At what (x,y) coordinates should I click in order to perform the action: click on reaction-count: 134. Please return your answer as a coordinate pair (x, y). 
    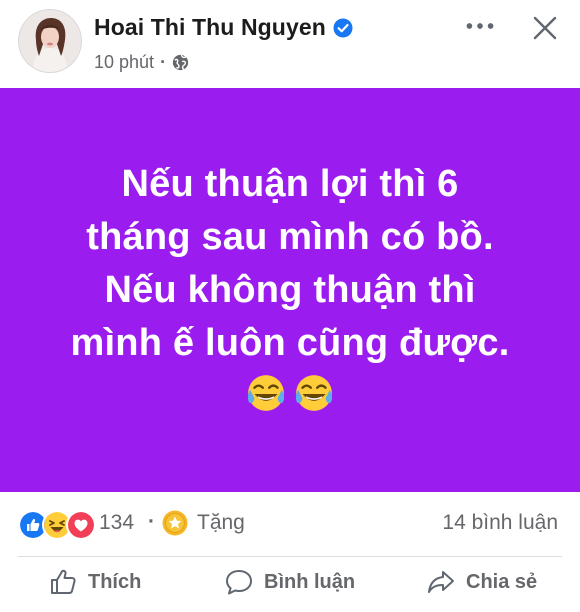
    Looking at the image, I should click on (116, 523).